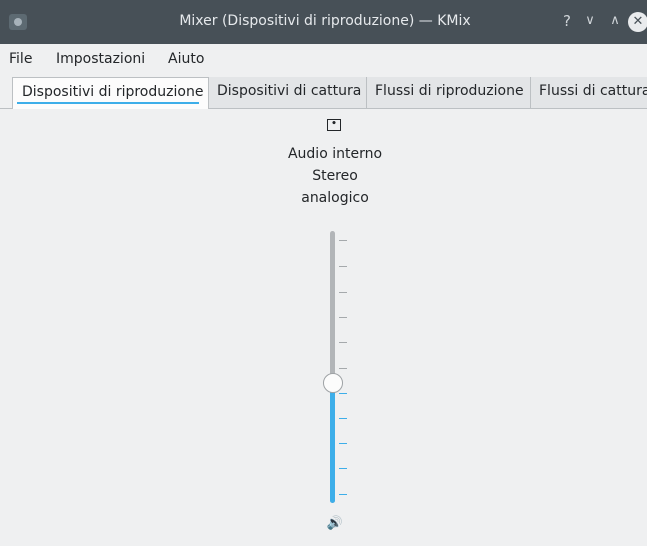 Image resolution: width=647 pixels, height=546 pixels. What do you see at coordinates (288, 92) in the screenshot?
I see `tab-dispositivi-cattura: Dispositivi di cattura` at bounding box center [288, 92].